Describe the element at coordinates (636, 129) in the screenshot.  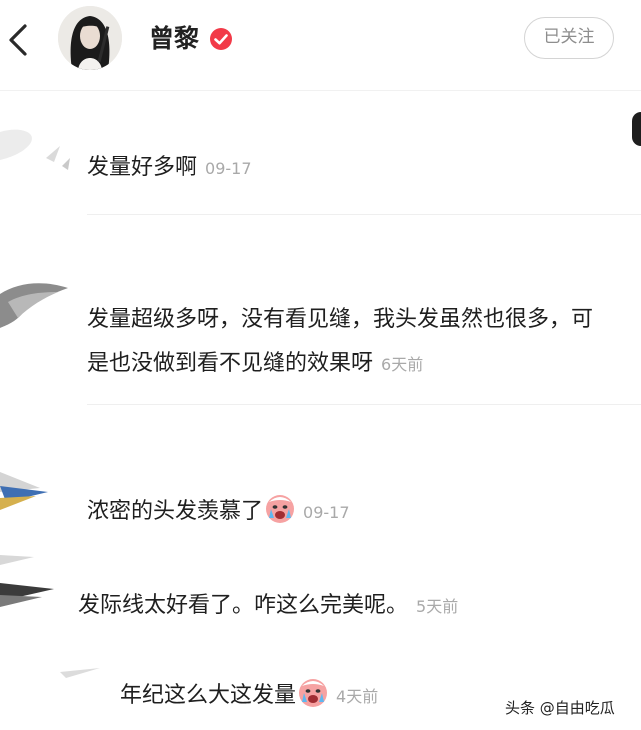
I see `floating-edge-icon` at that location.